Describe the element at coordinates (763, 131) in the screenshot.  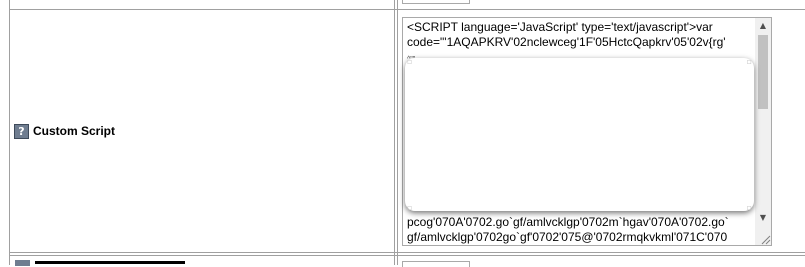
I see `textarea-scrollbar: ▲ ▼` at that location.